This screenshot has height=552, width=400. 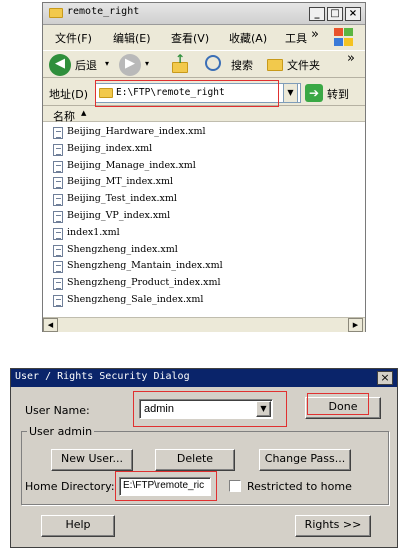 I want to click on folders-button-label: 文件夹, so click(x=303, y=65).